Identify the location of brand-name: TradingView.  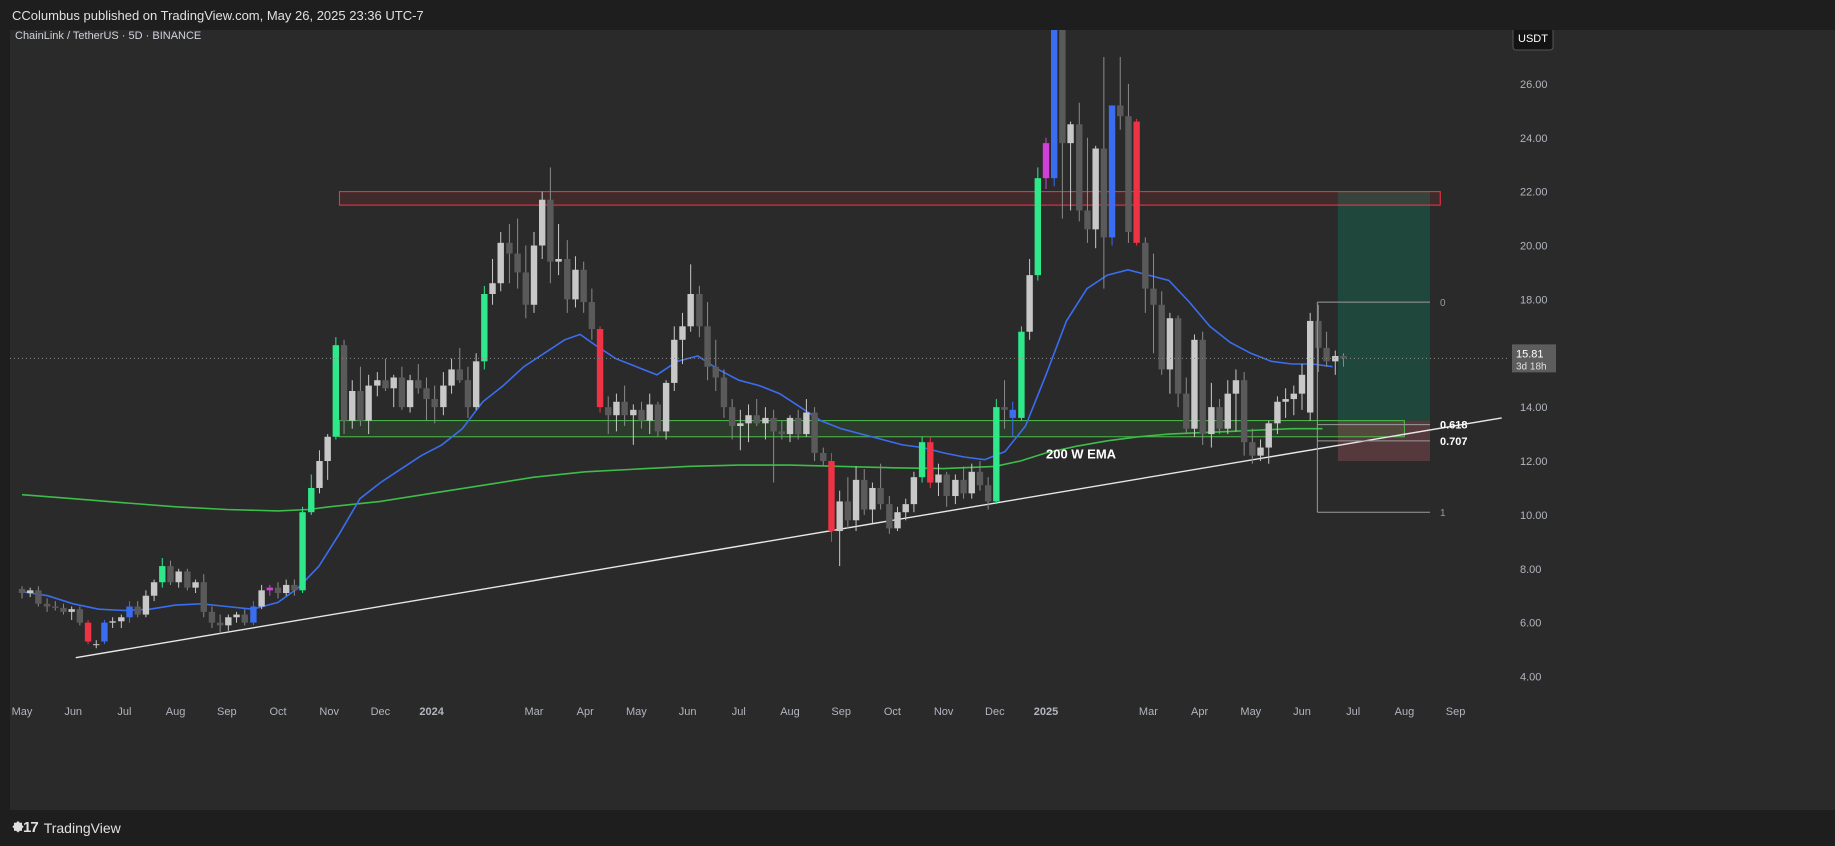
(82, 828).